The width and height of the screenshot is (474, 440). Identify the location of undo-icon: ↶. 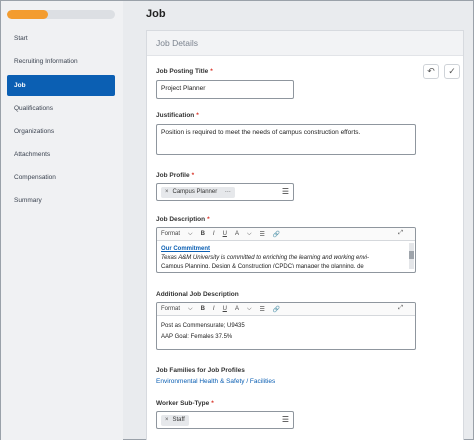
(431, 71).